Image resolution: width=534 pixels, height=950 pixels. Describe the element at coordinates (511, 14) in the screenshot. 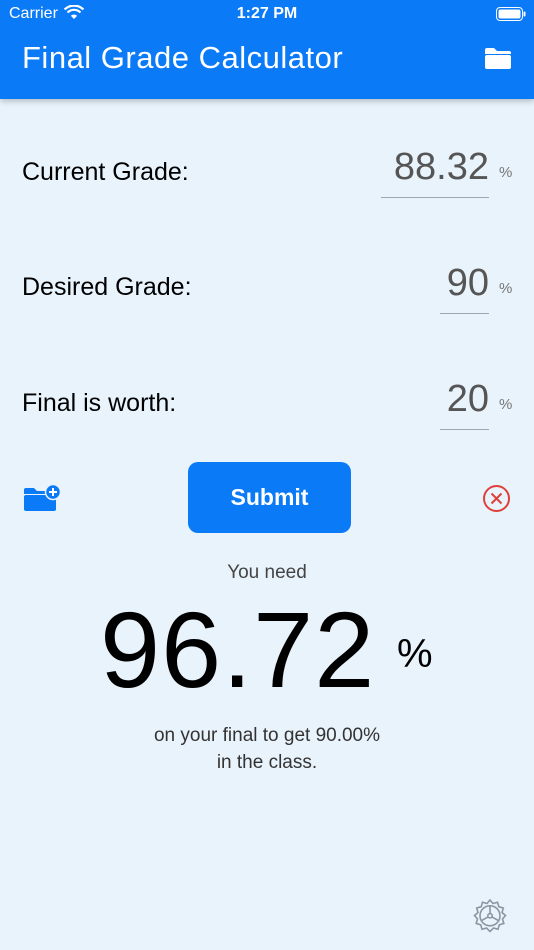

I see `battery-icon` at that location.